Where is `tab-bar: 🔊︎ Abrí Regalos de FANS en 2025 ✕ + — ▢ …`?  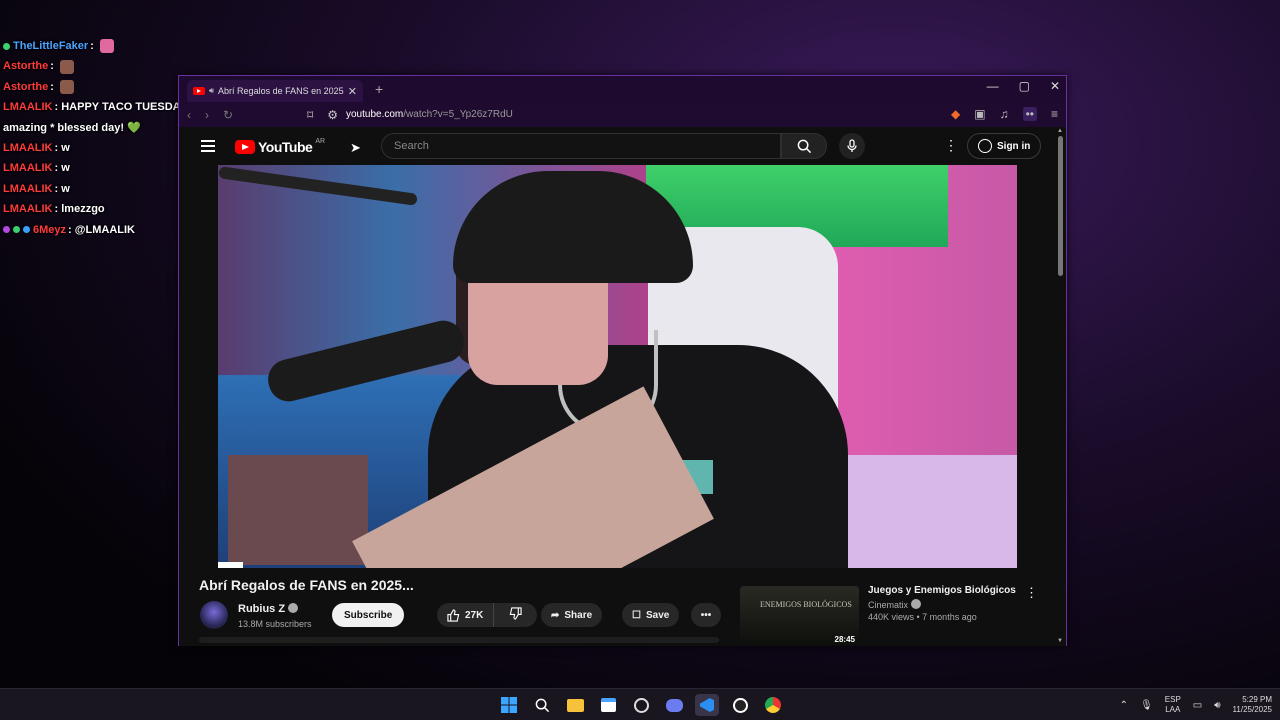
tab-bar: 🔊︎ Abrí Regalos de FANS en 2025 ✕ + — ▢ … is located at coordinates (622, 89).